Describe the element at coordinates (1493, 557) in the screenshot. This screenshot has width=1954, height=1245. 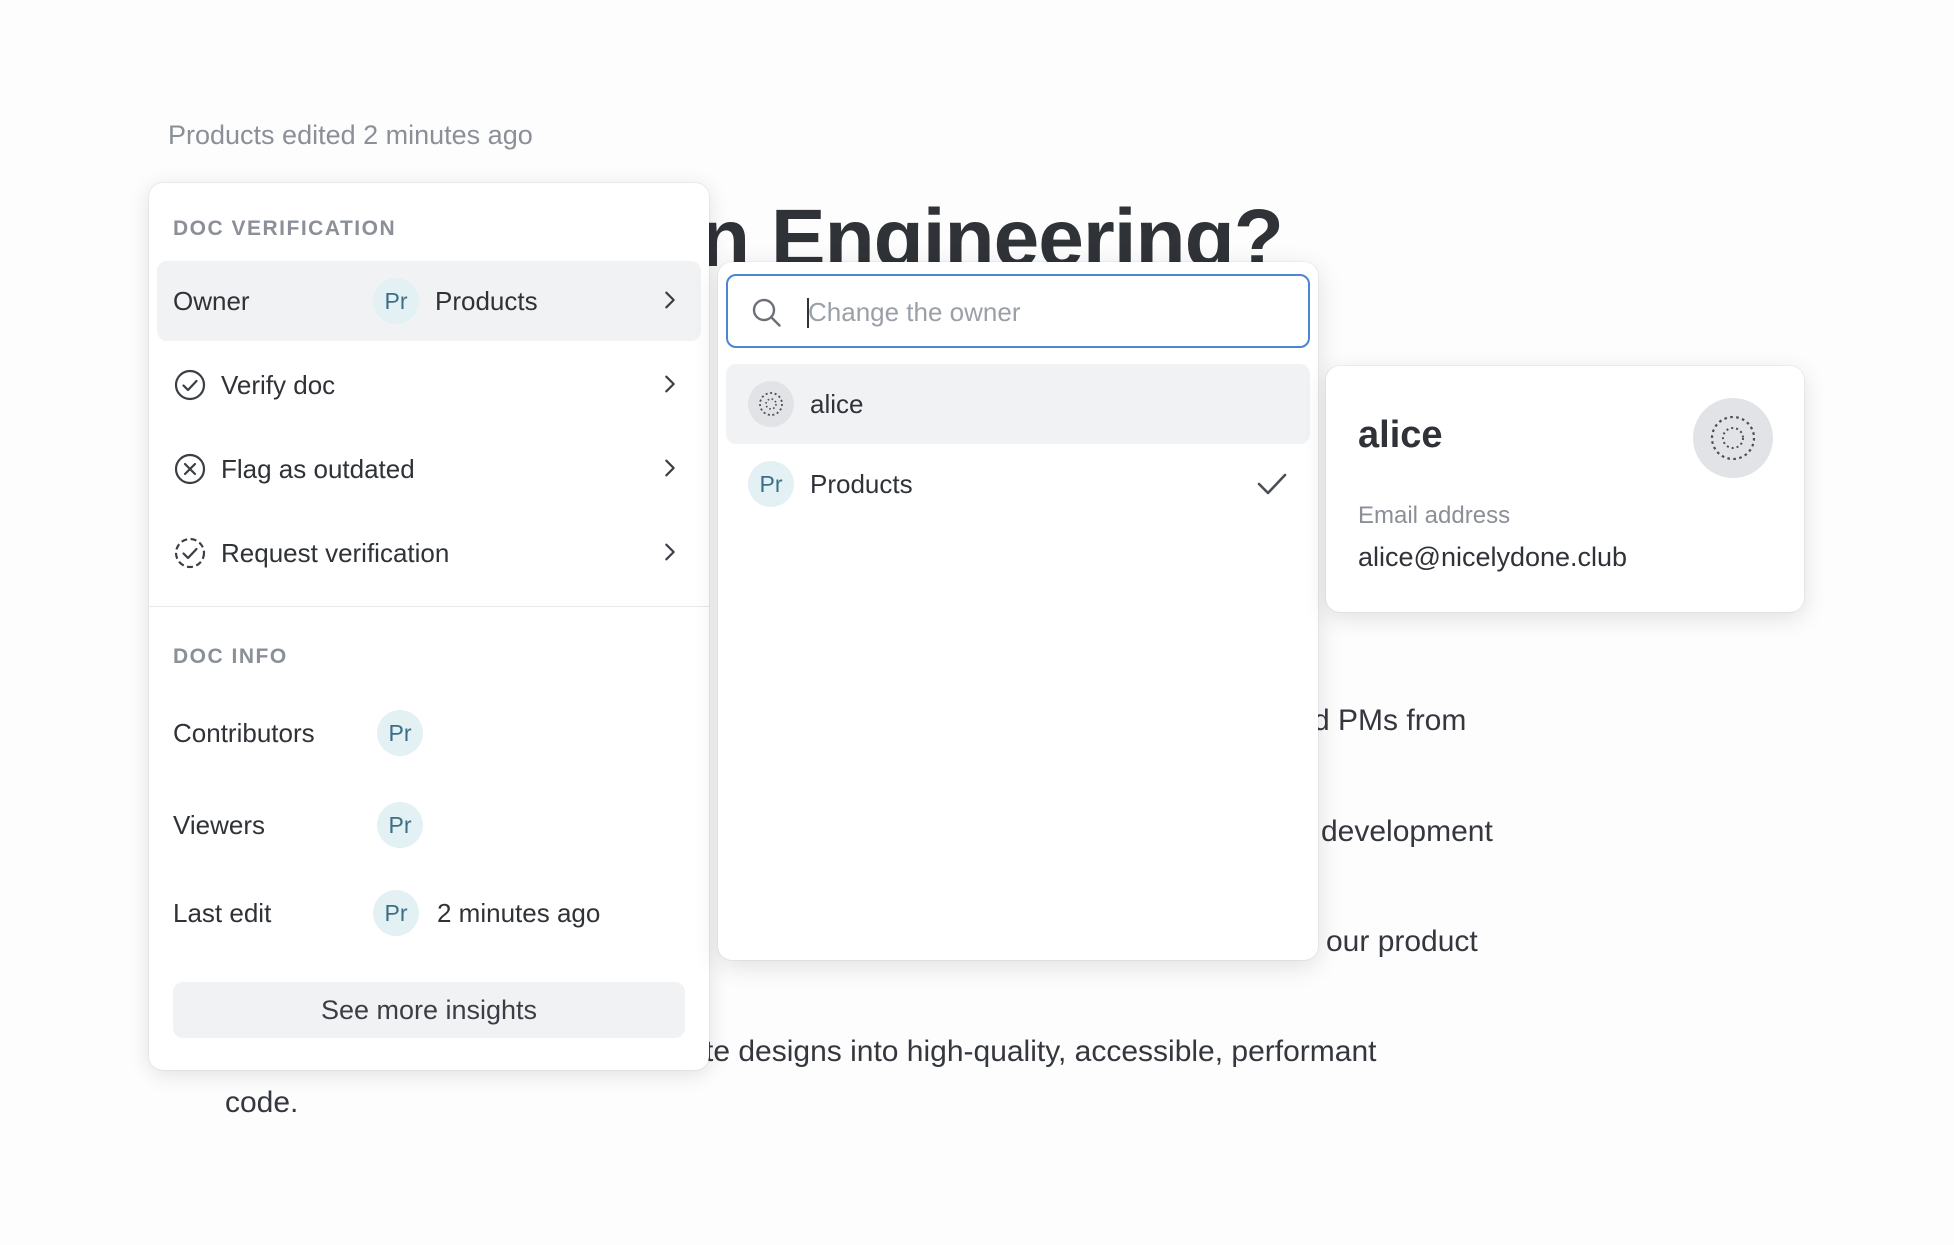
I see `user-email: alice@nicelydone.club` at that location.